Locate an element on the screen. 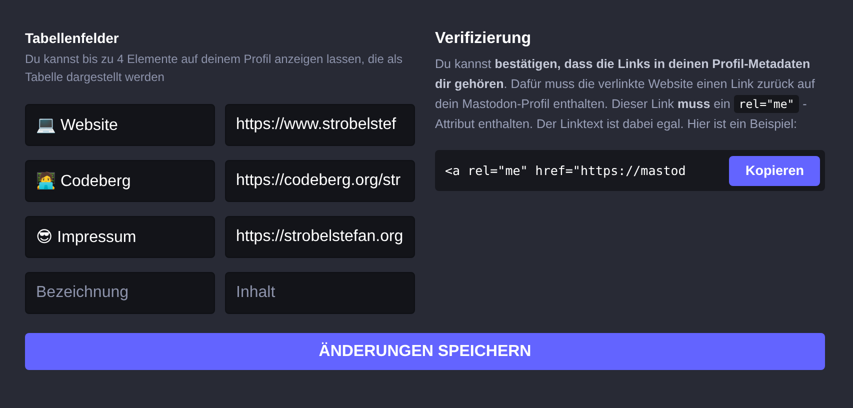 This screenshot has height=408, width=853. content-field: Inhalt is located at coordinates (320, 293).